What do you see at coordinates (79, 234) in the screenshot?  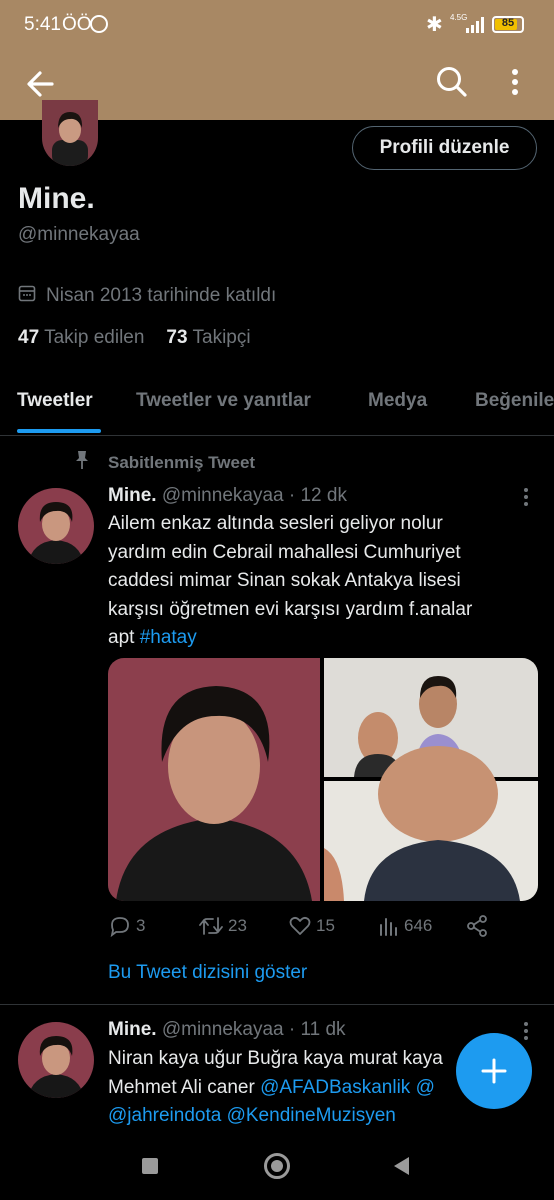 I see `profile-handle: @minnekayaa` at bounding box center [79, 234].